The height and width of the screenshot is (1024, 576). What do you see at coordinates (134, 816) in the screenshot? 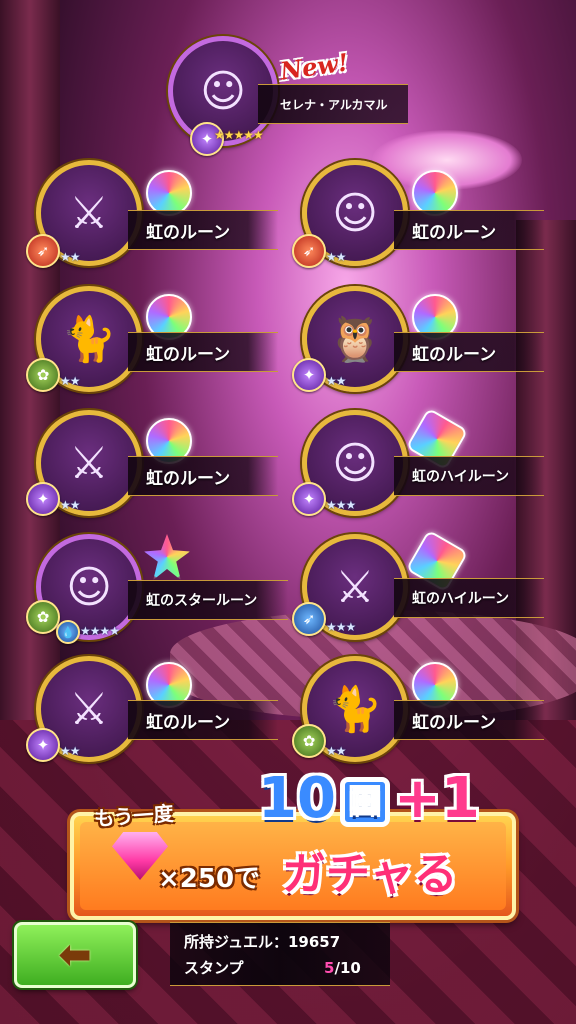
I see `again-label: もう一度` at bounding box center [134, 816].